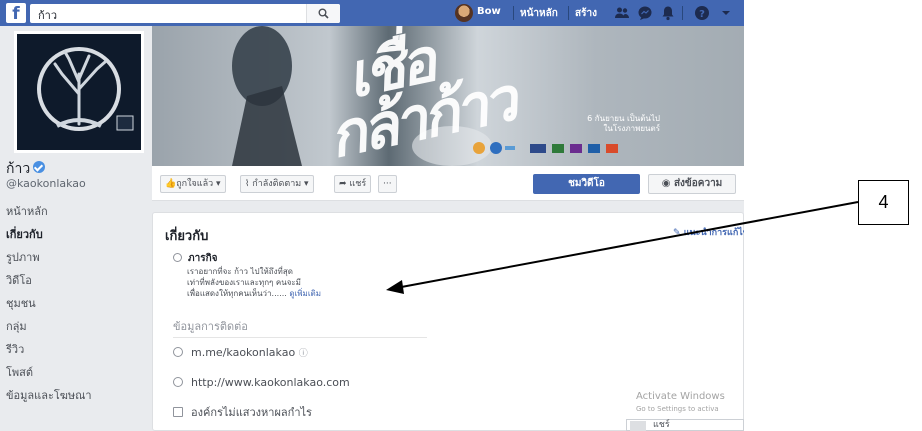 The height and width of the screenshot is (431, 922). I want to click on annotation-callout-box: 4, so click(883, 202).